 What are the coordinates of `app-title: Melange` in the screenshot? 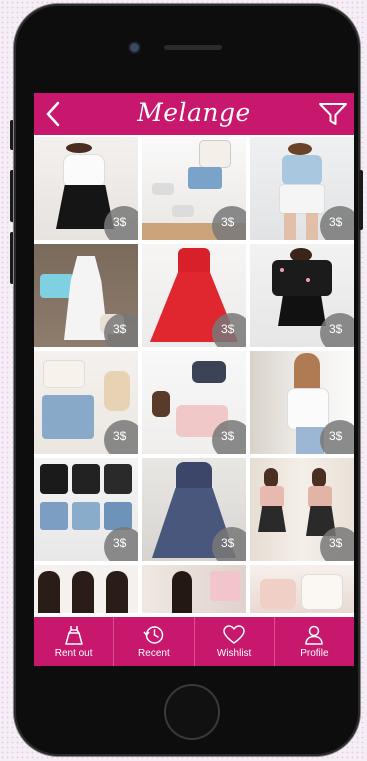 It's located at (194, 112).